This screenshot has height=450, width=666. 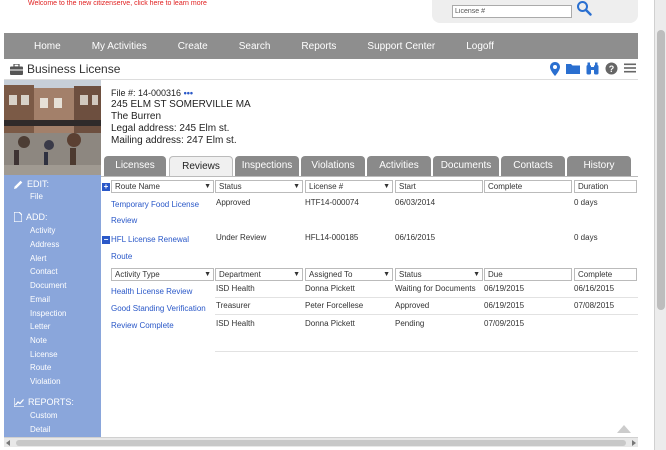 What do you see at coordinates (605, 274) in the screenshot?
I see `column-activity-complete: Complete` at bounding box center [605, 274].